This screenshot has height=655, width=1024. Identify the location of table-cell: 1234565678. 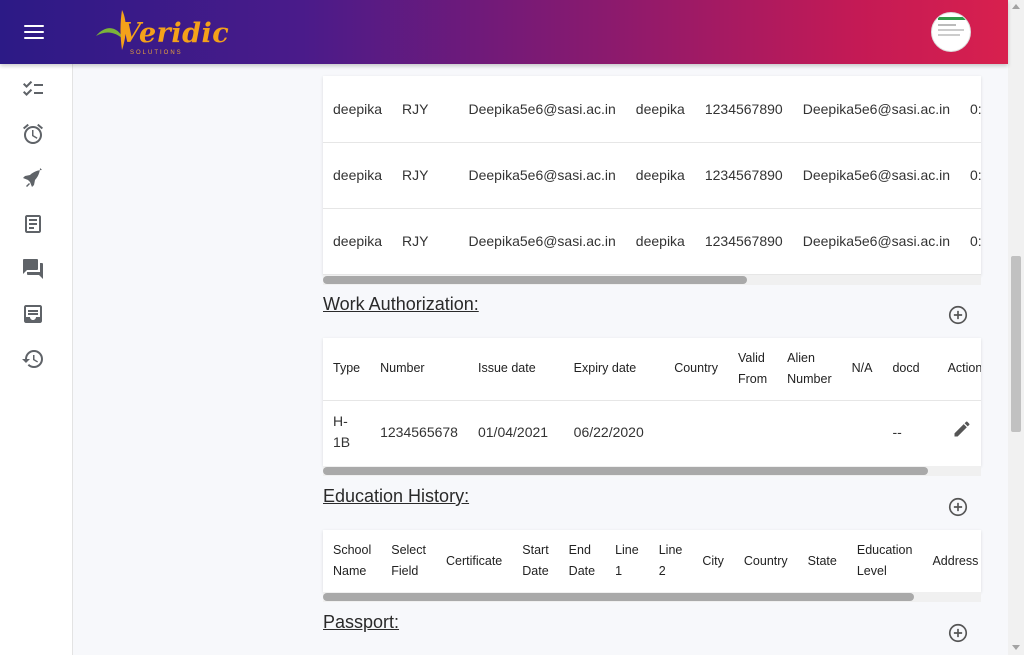
(419, 431).